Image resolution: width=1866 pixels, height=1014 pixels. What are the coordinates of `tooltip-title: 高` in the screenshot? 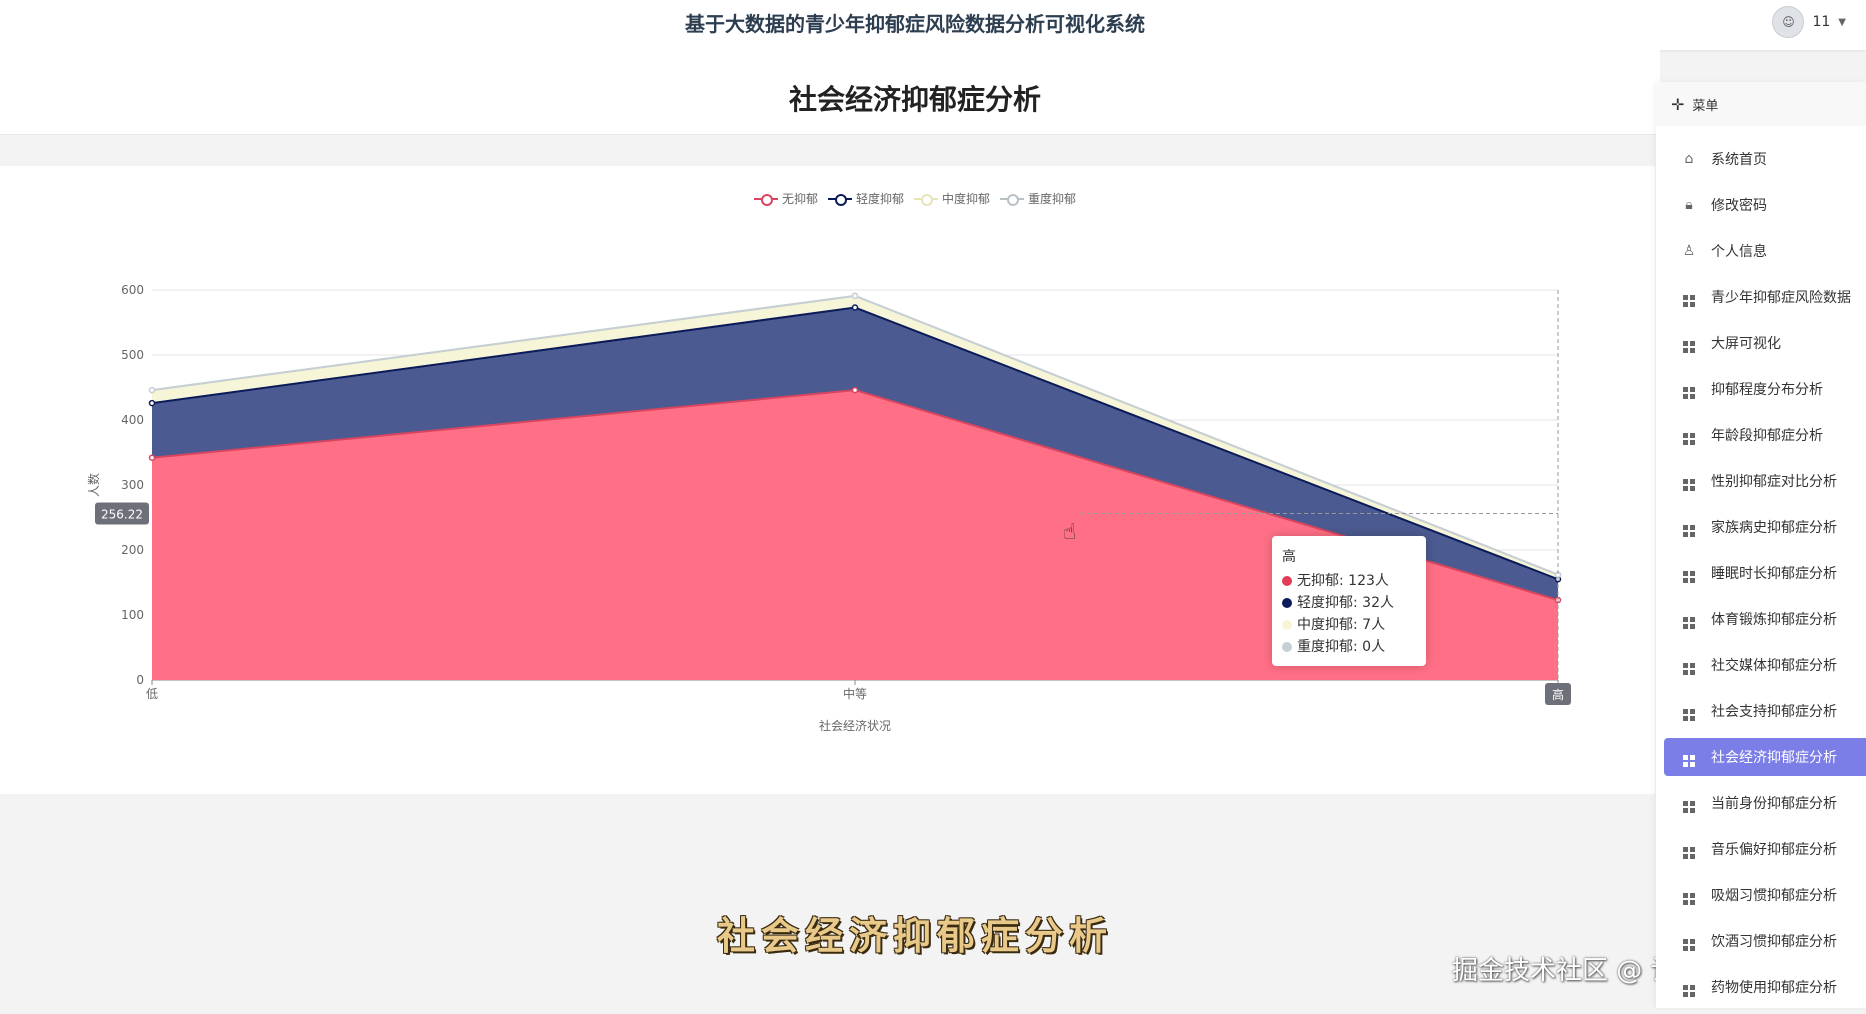 It's located at (1289, 557).